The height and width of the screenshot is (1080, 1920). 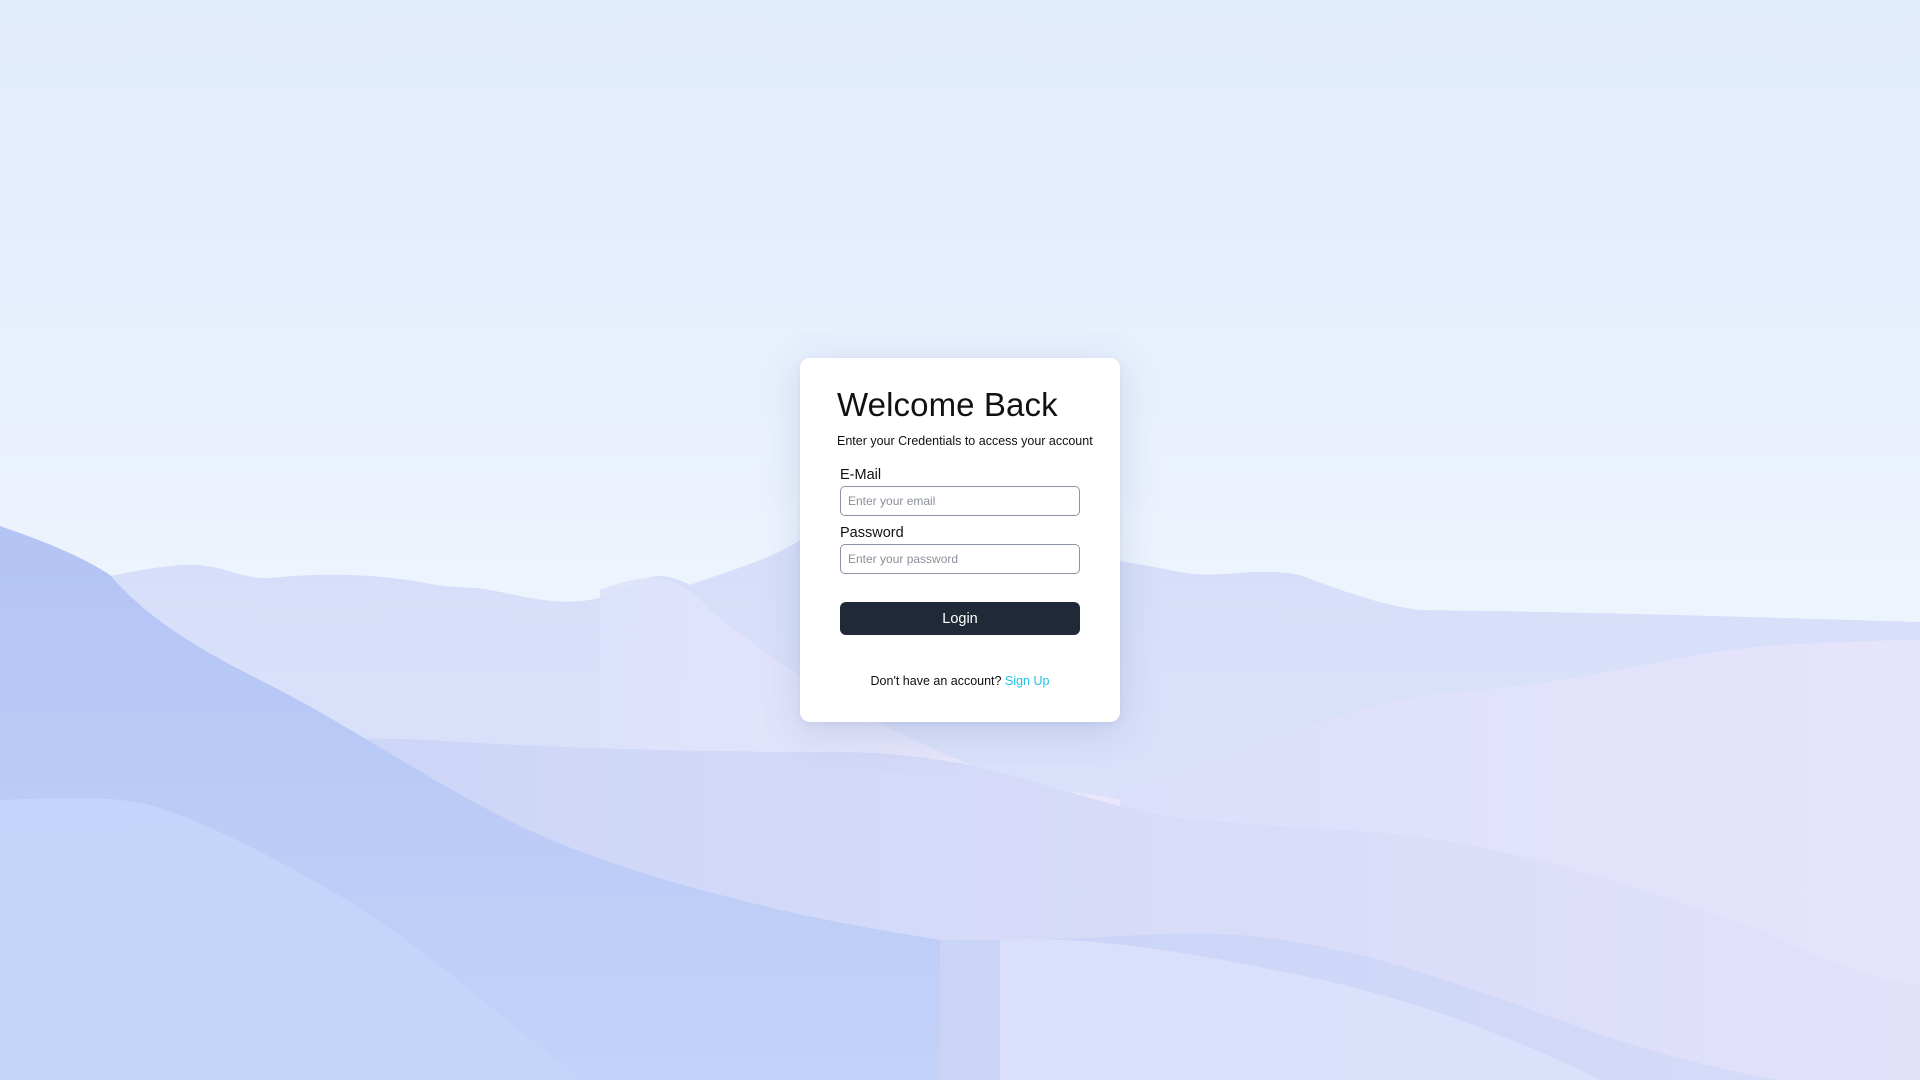 I want to click on signup-prompt-text: Don't have an account?, so click(x=936, y=681).